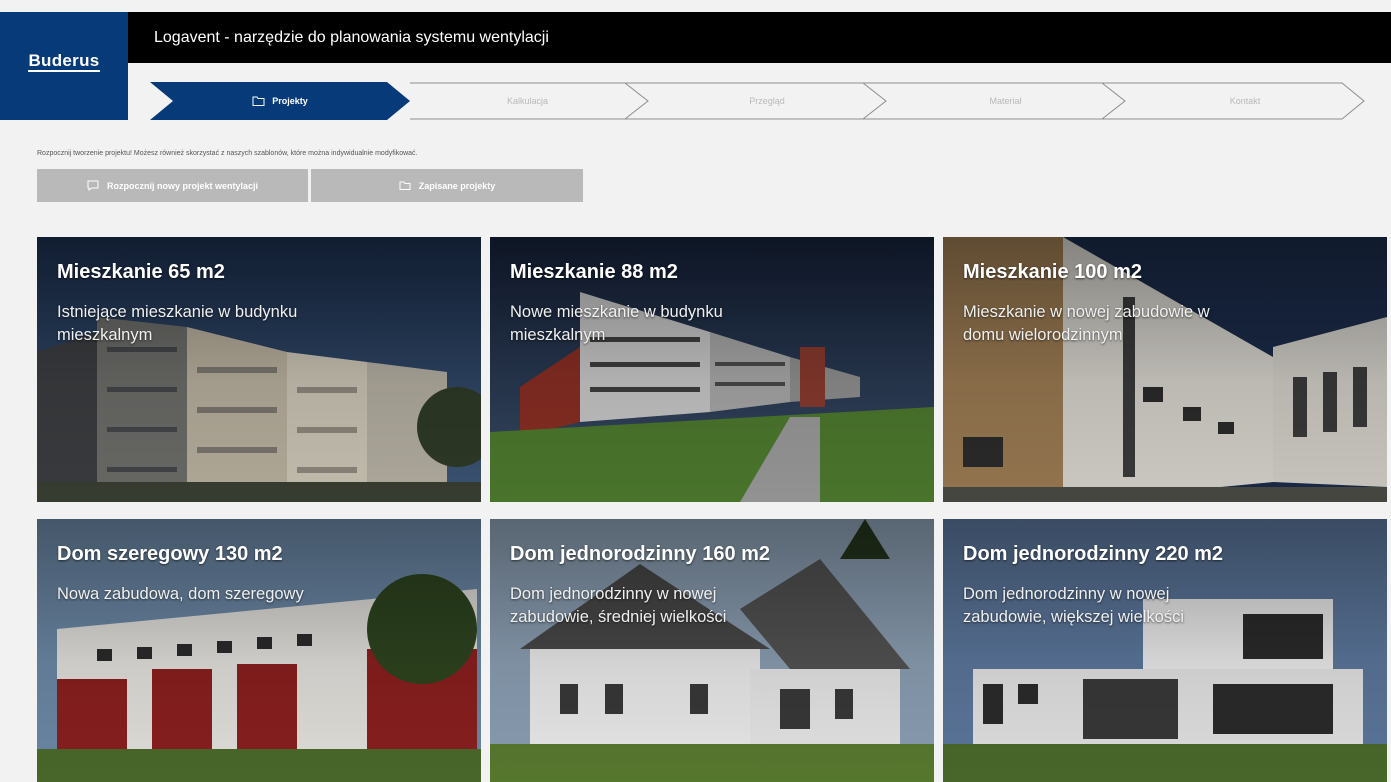 This screenshot has height=782, width=1391. I want to click on card-title: Dom szeregowy 130 m2, so click(170, 554).